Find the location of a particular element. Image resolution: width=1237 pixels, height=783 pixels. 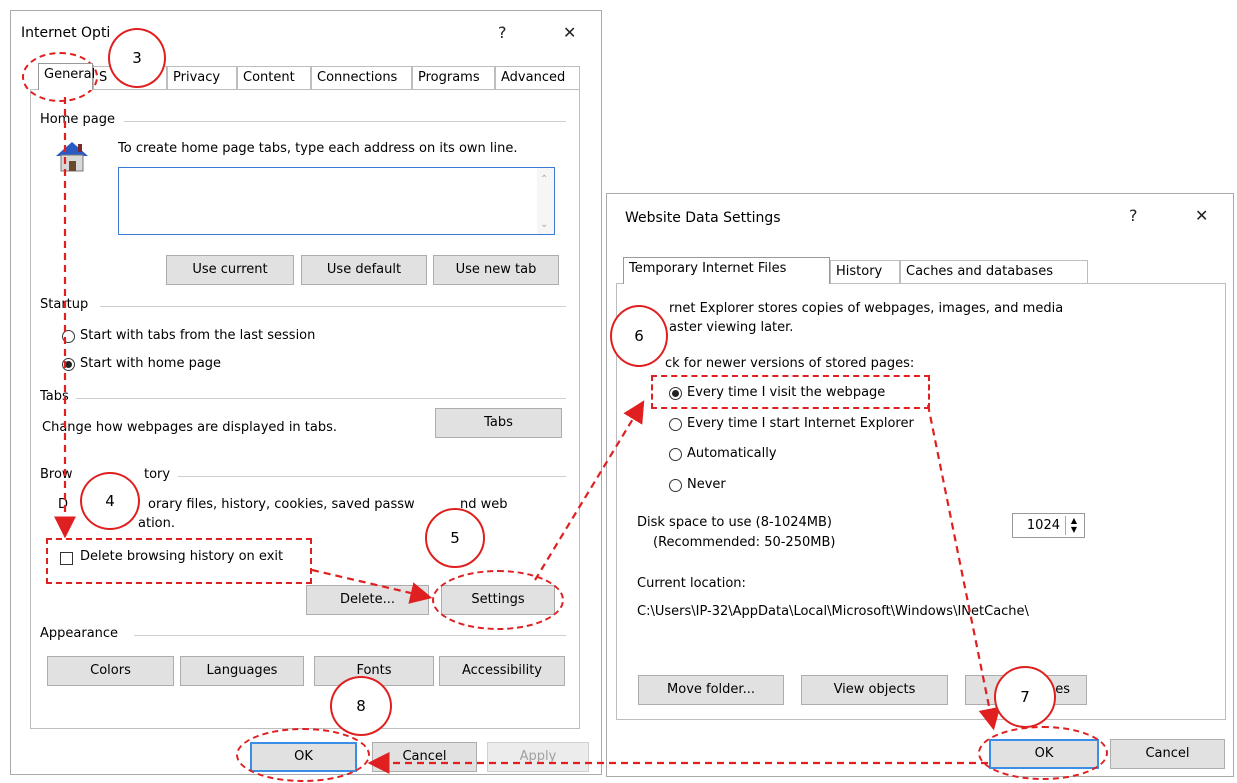

browsing-history-text-2b: ation. is located at coordinates (157, 523).